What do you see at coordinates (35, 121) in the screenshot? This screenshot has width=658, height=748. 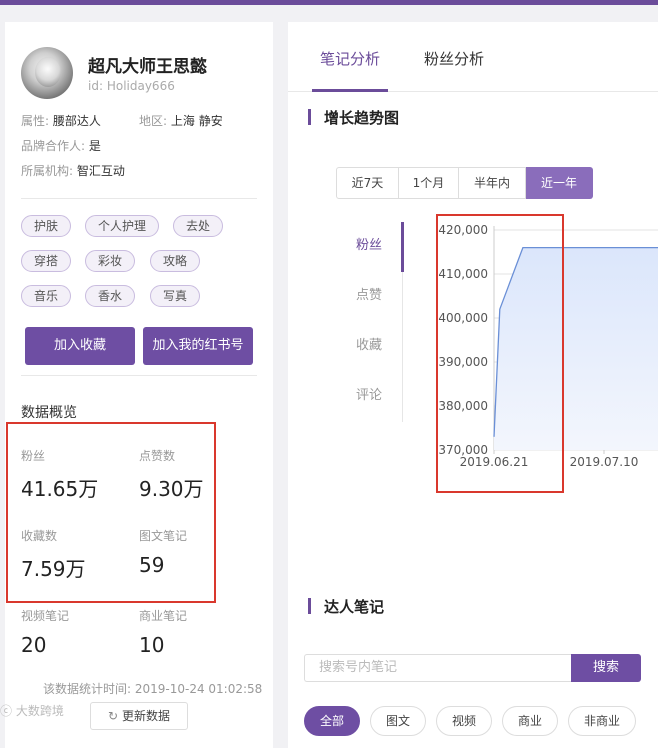 I see `attr-key: 属性:` at bounding box center [35, 121].